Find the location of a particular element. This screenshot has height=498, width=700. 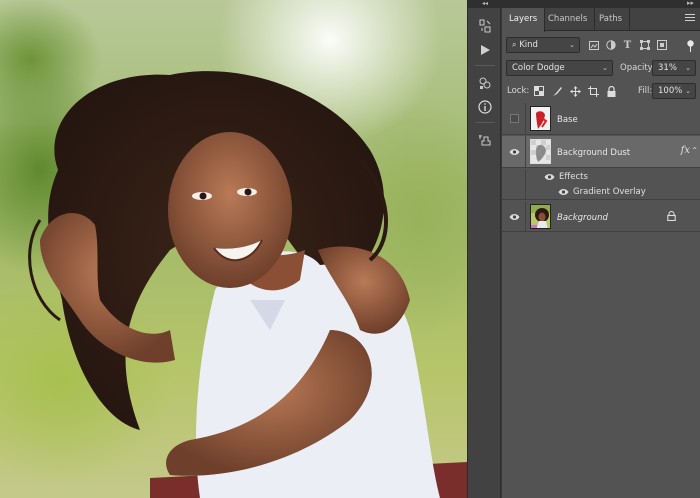

fill-field: 100% ⌄ is located at coordinates (674, 91).